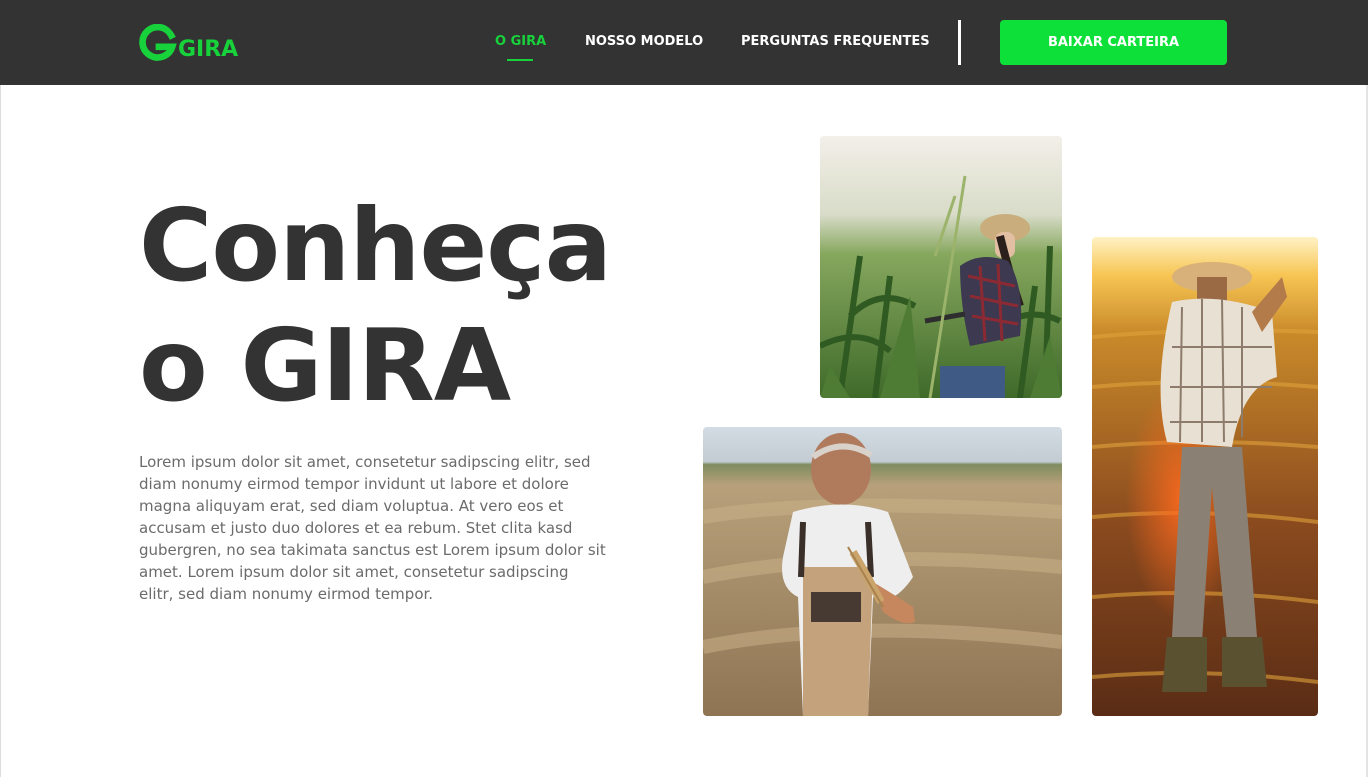  Describe the element at coordinates (520, 60) in the screenshot. I see `active-nav-underline` at that location.